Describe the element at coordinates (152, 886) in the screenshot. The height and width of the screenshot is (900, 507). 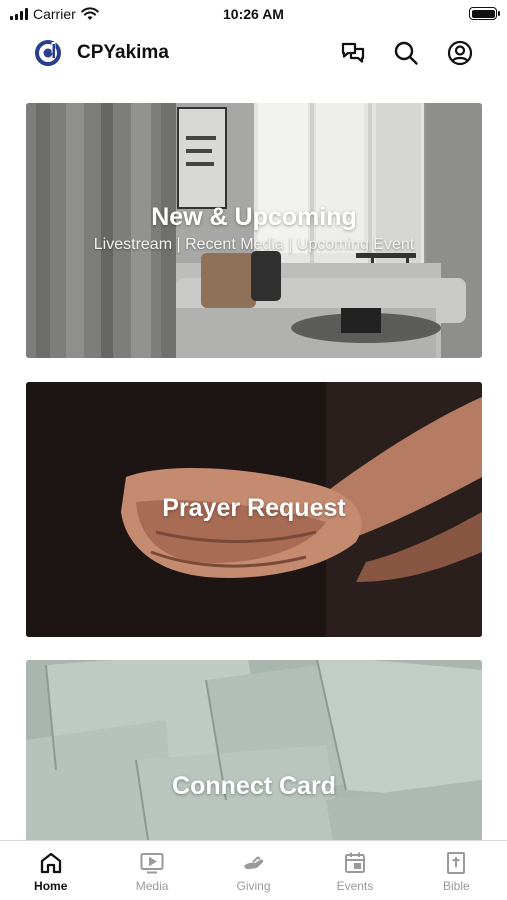
I see `tab-label: Media` at that location.